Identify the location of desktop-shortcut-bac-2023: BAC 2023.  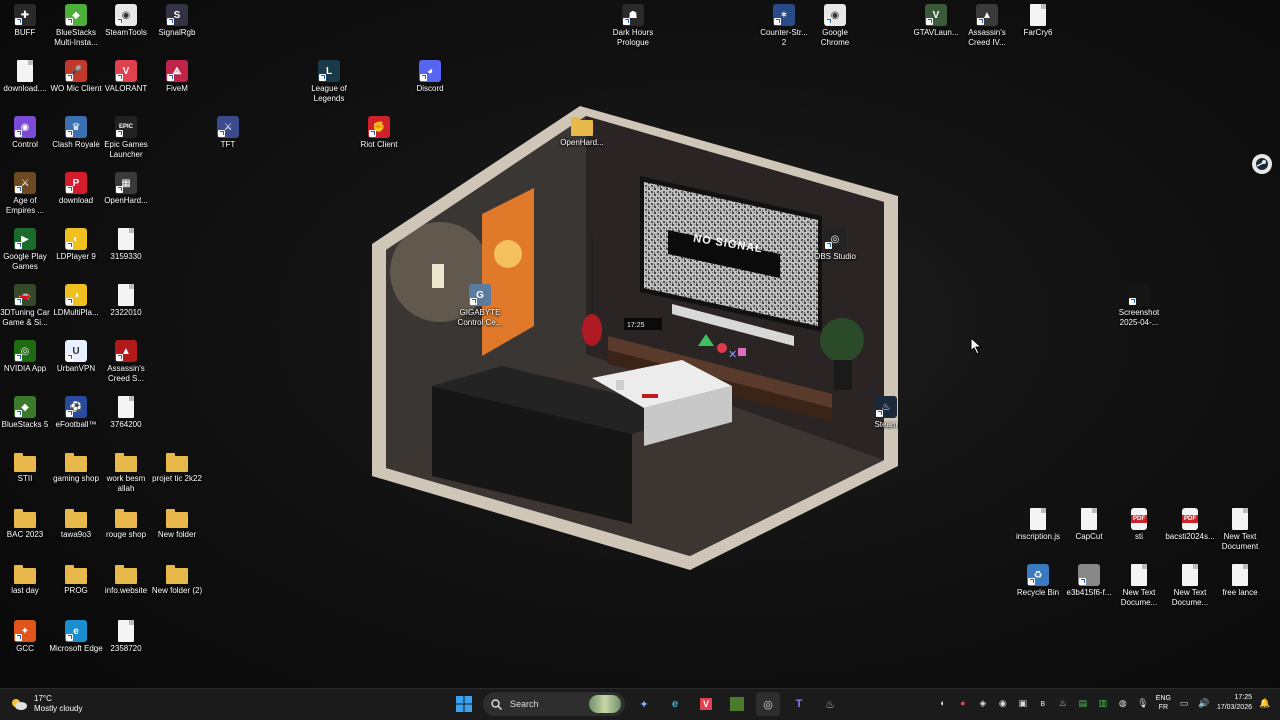
(25, 524).